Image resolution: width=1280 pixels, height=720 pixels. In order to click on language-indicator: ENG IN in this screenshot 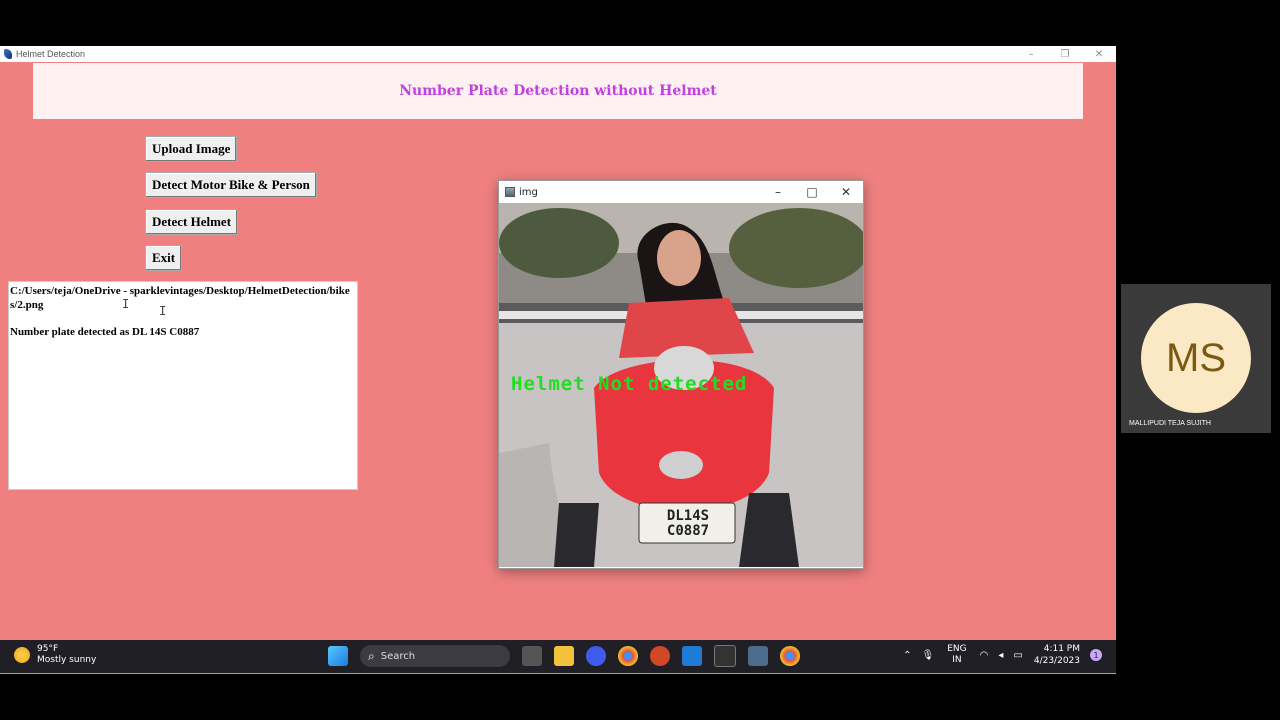, I will do `click(956, 655)`.